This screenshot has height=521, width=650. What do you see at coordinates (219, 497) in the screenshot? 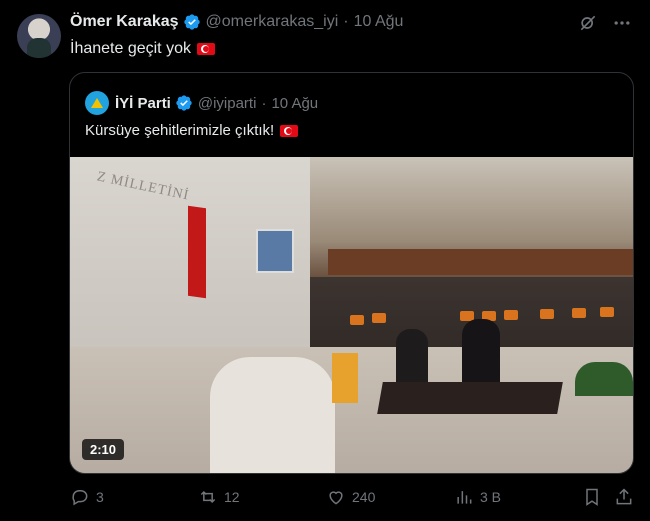
I see `retweet-button: 12` at bounding box center [219, 497].